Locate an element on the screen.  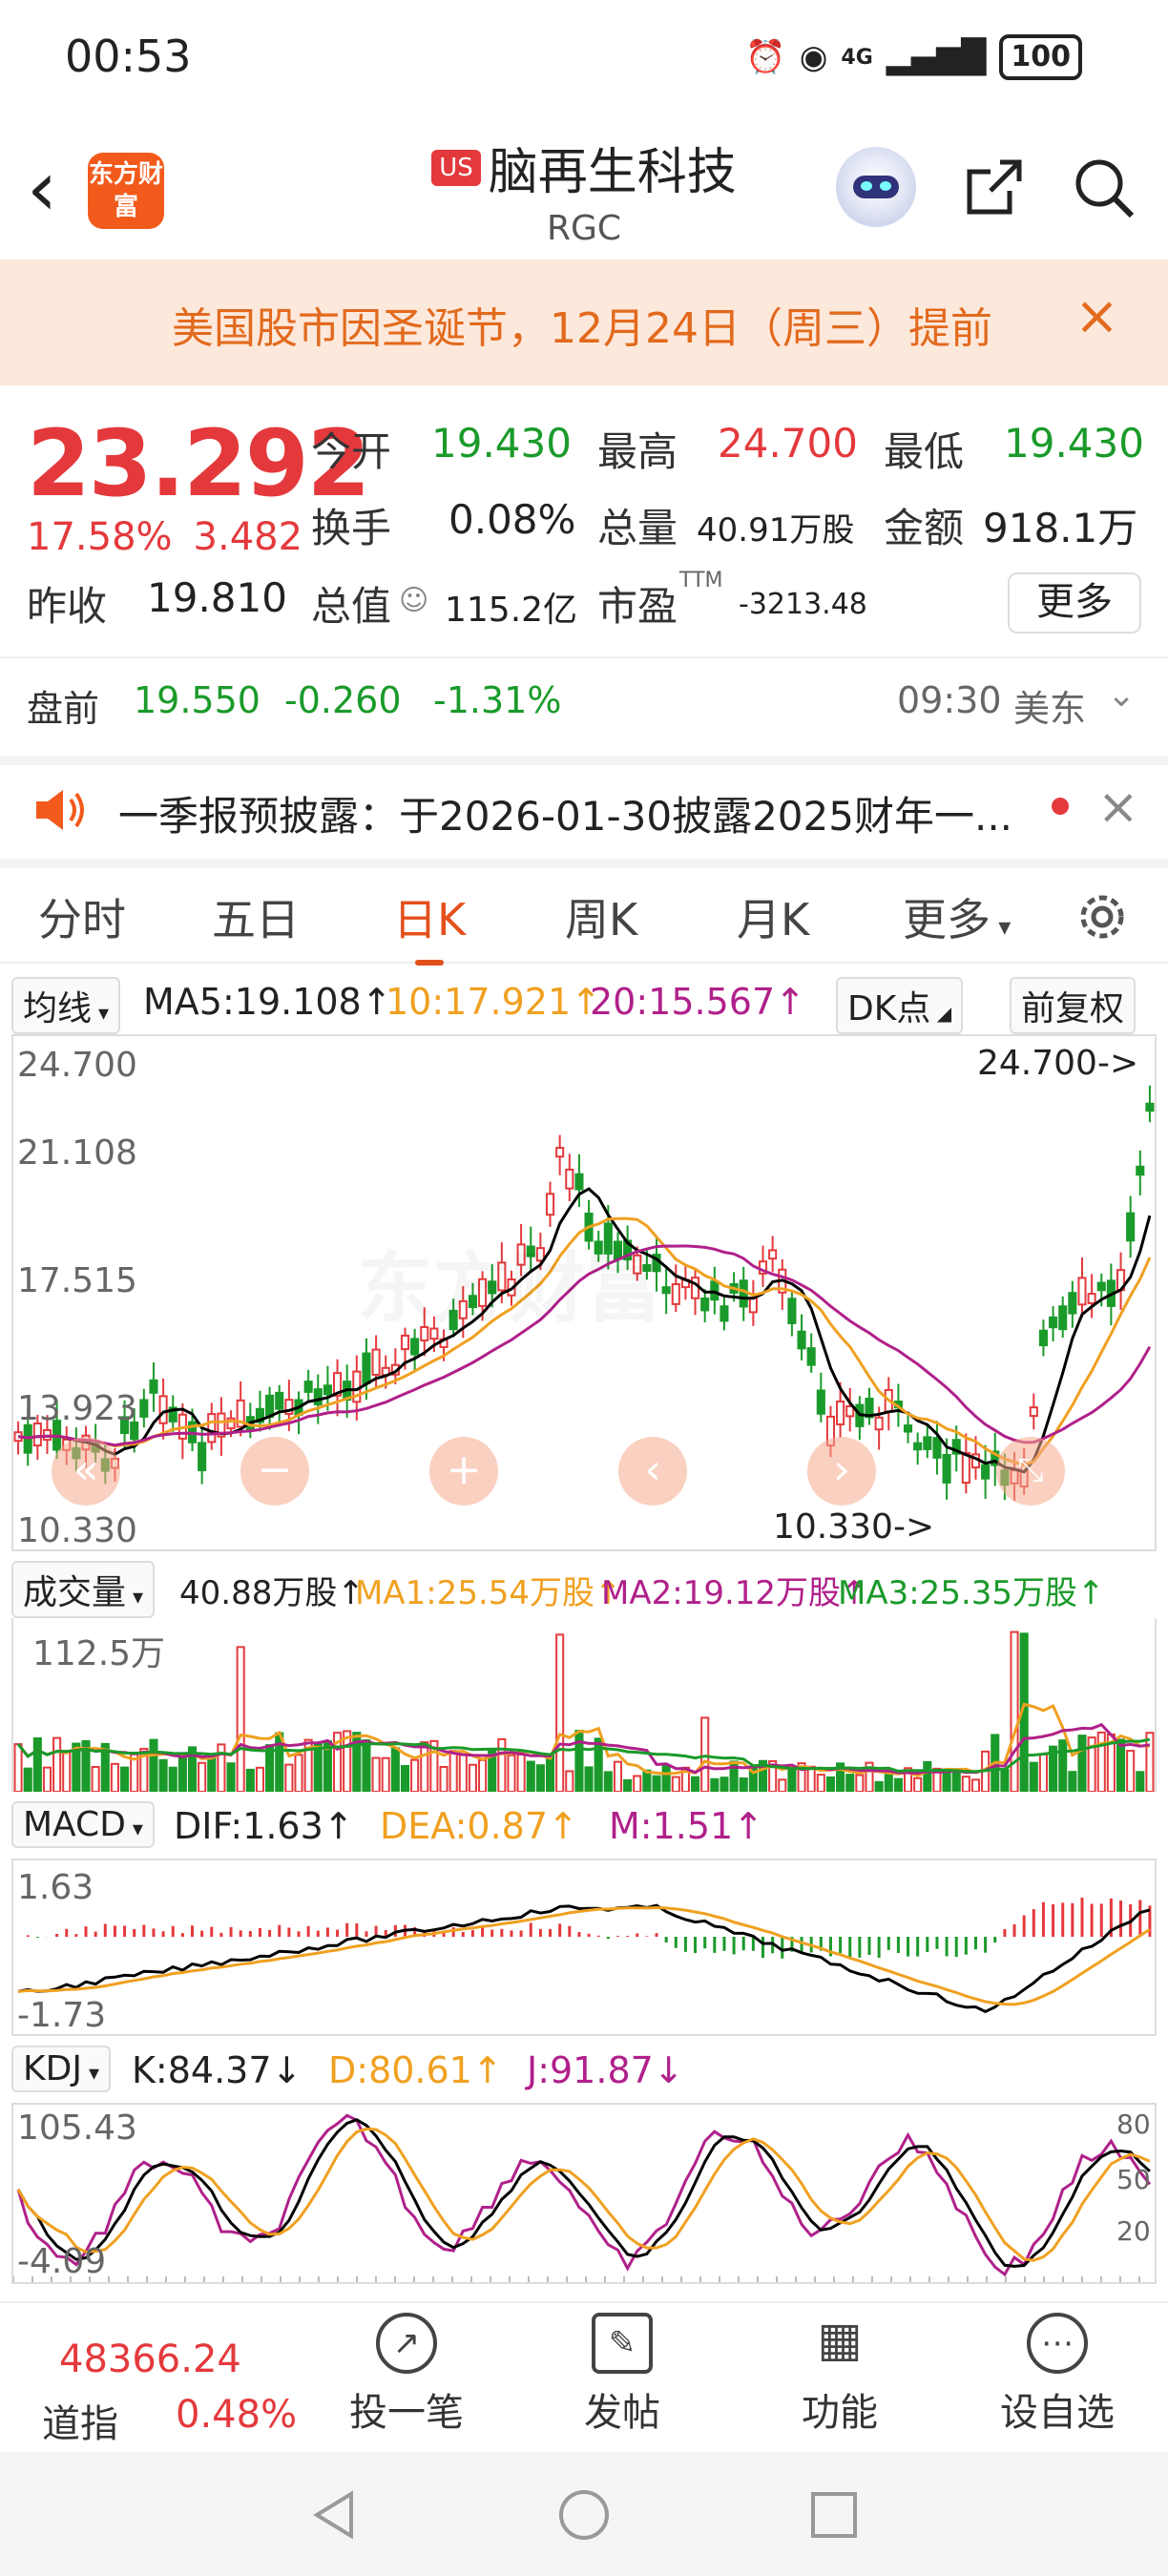
vol-ma2: MA2:19.12万股↑ is located at coordinates (734, 1593).